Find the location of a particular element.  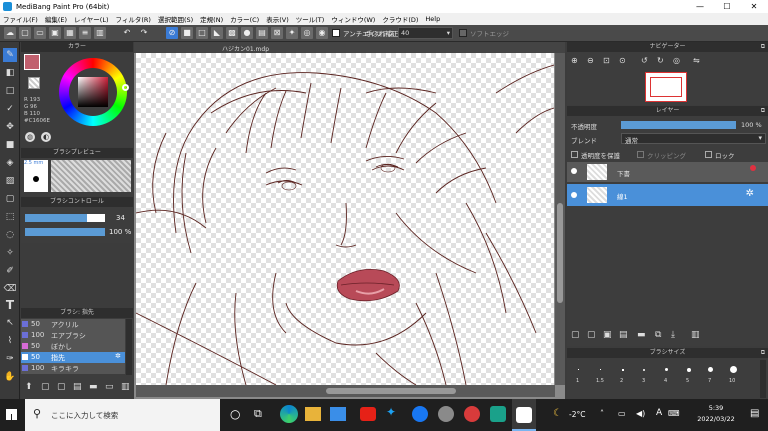

size-cell: 1.5 is located at coordinates (601, 376).